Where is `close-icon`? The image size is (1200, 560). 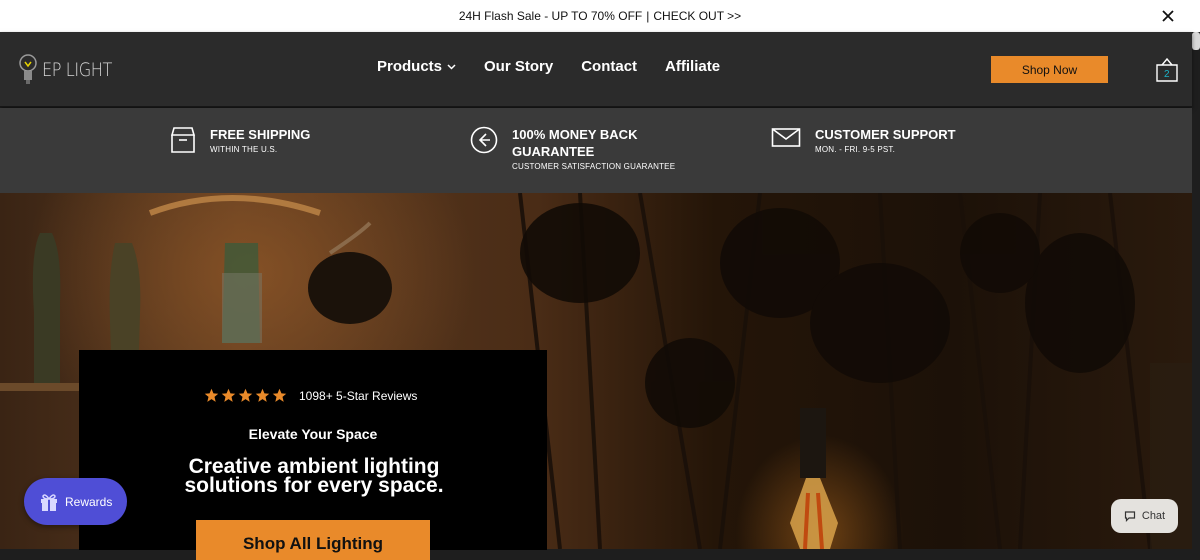 close-icon is located at coordinates (1168, 16).